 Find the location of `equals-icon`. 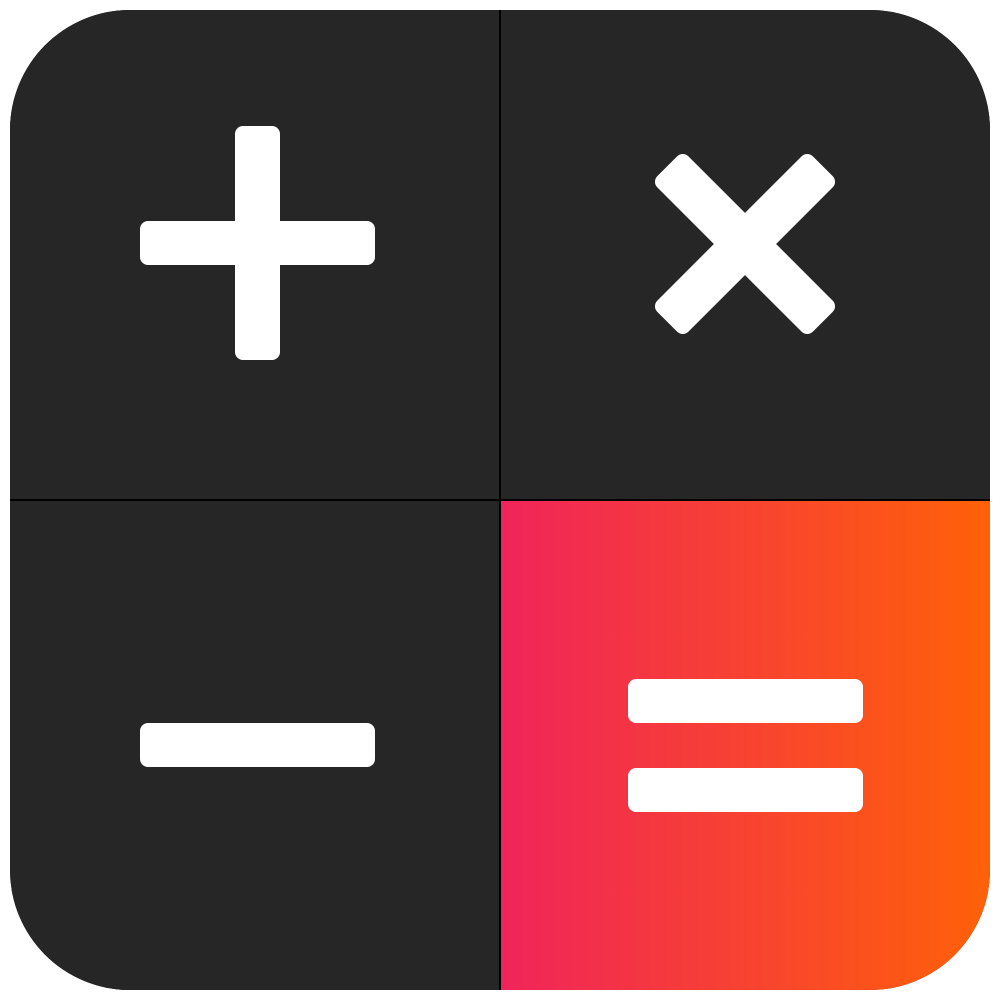

equals-icon is located at coordinates (745, 745).